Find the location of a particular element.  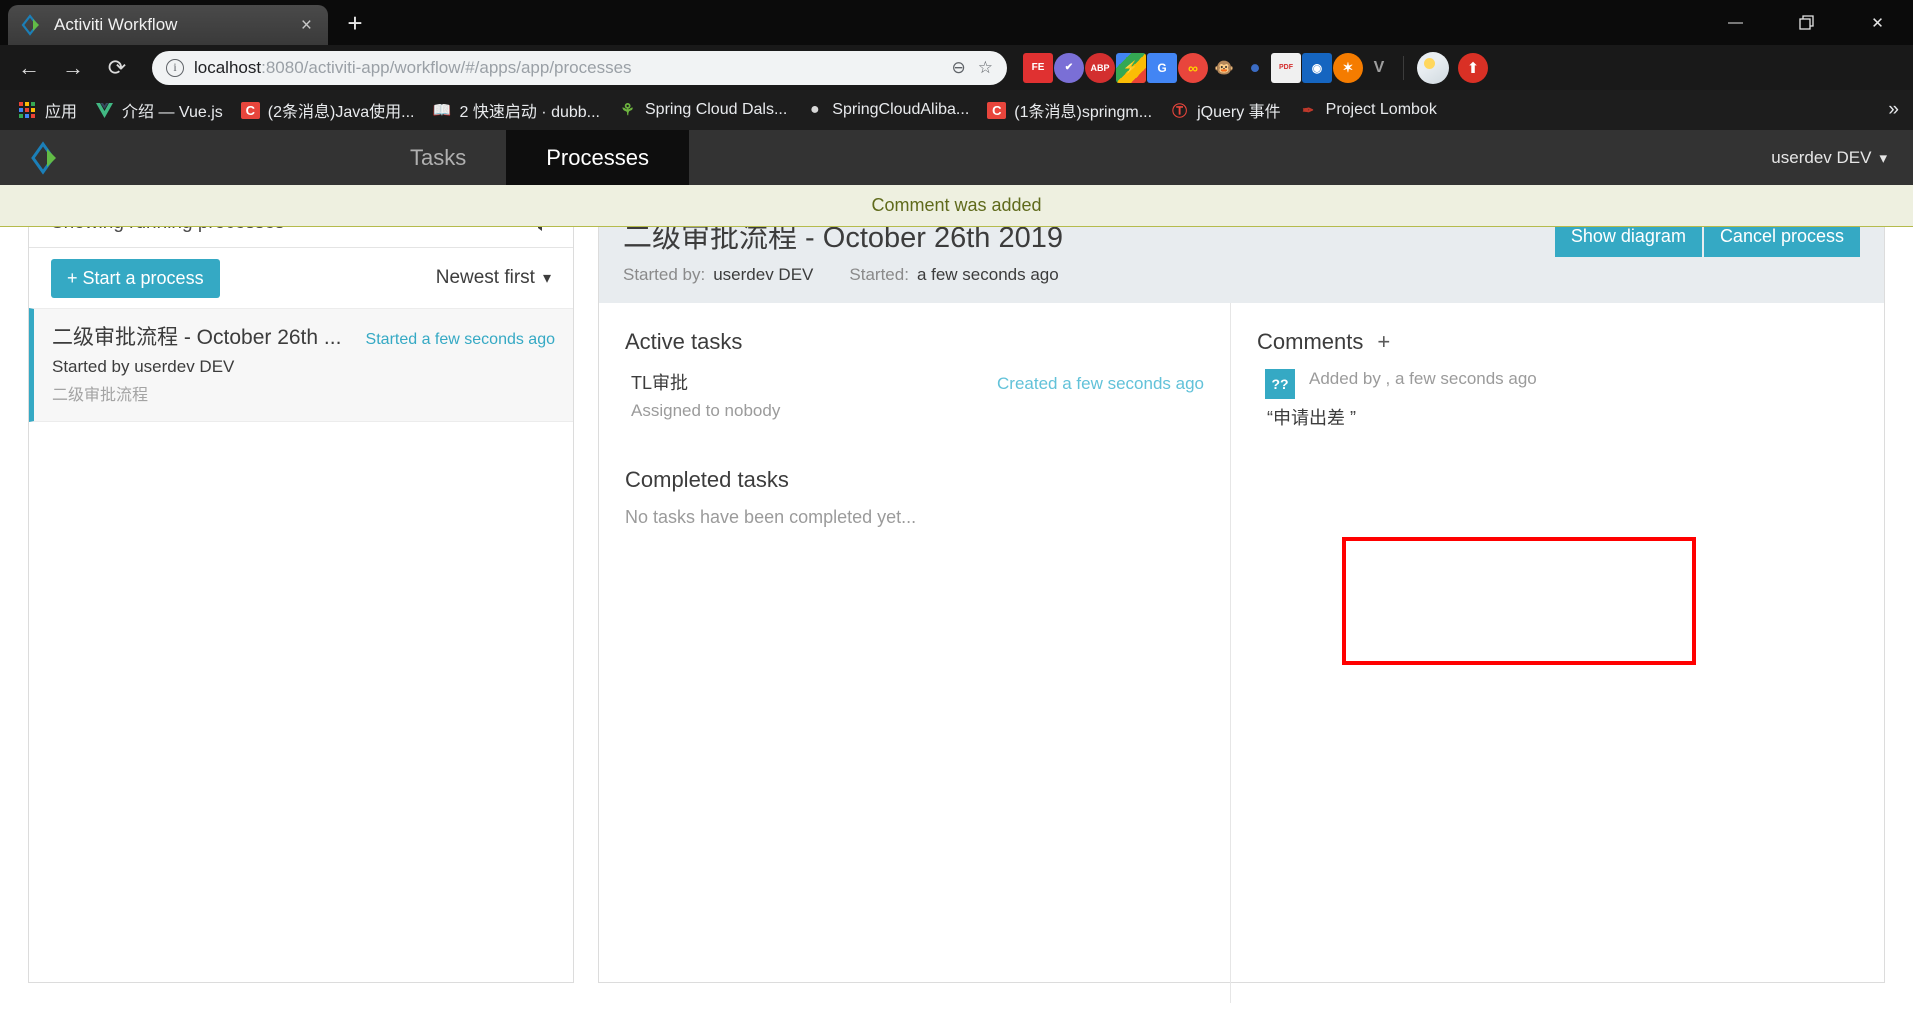

start-process-button: + Start a process is located at coordinates (135, 278).